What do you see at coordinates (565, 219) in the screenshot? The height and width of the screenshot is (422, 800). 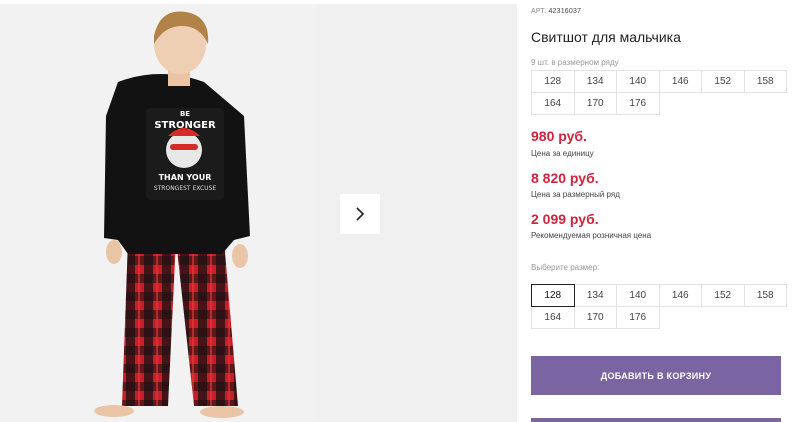 I see `retail-price: 2 099 руб.` at bounding box center [565, 219].